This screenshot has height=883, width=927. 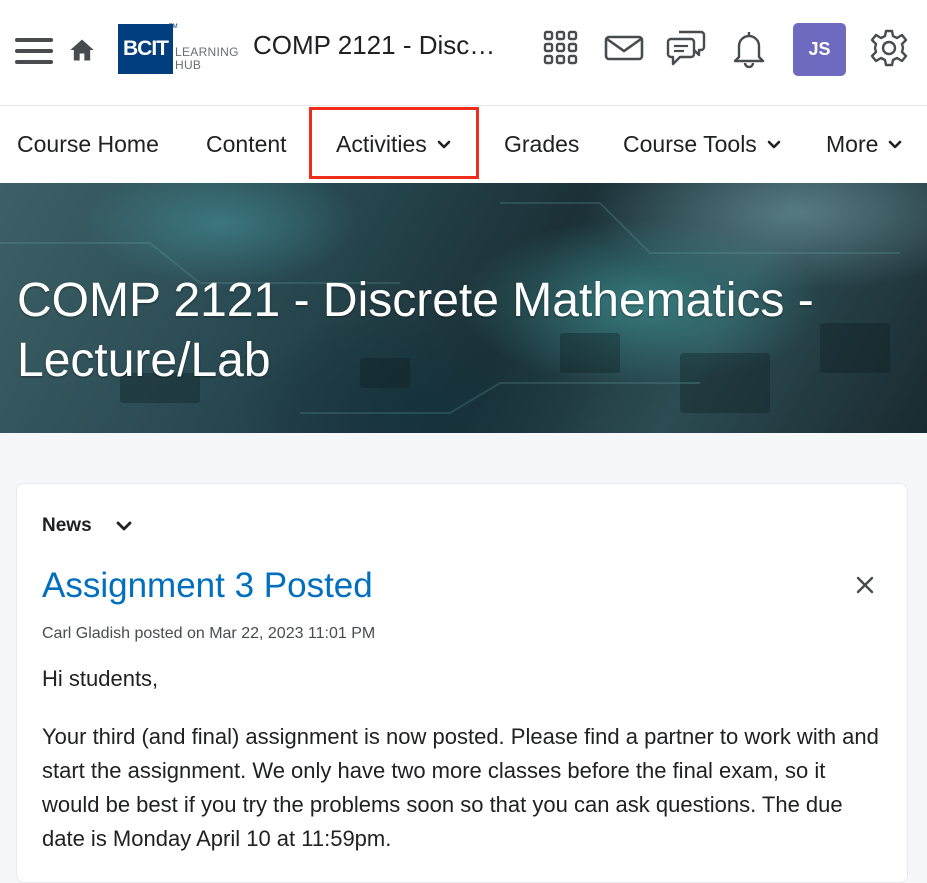 I want to click on mail-icon, so click(x=624, y=48).